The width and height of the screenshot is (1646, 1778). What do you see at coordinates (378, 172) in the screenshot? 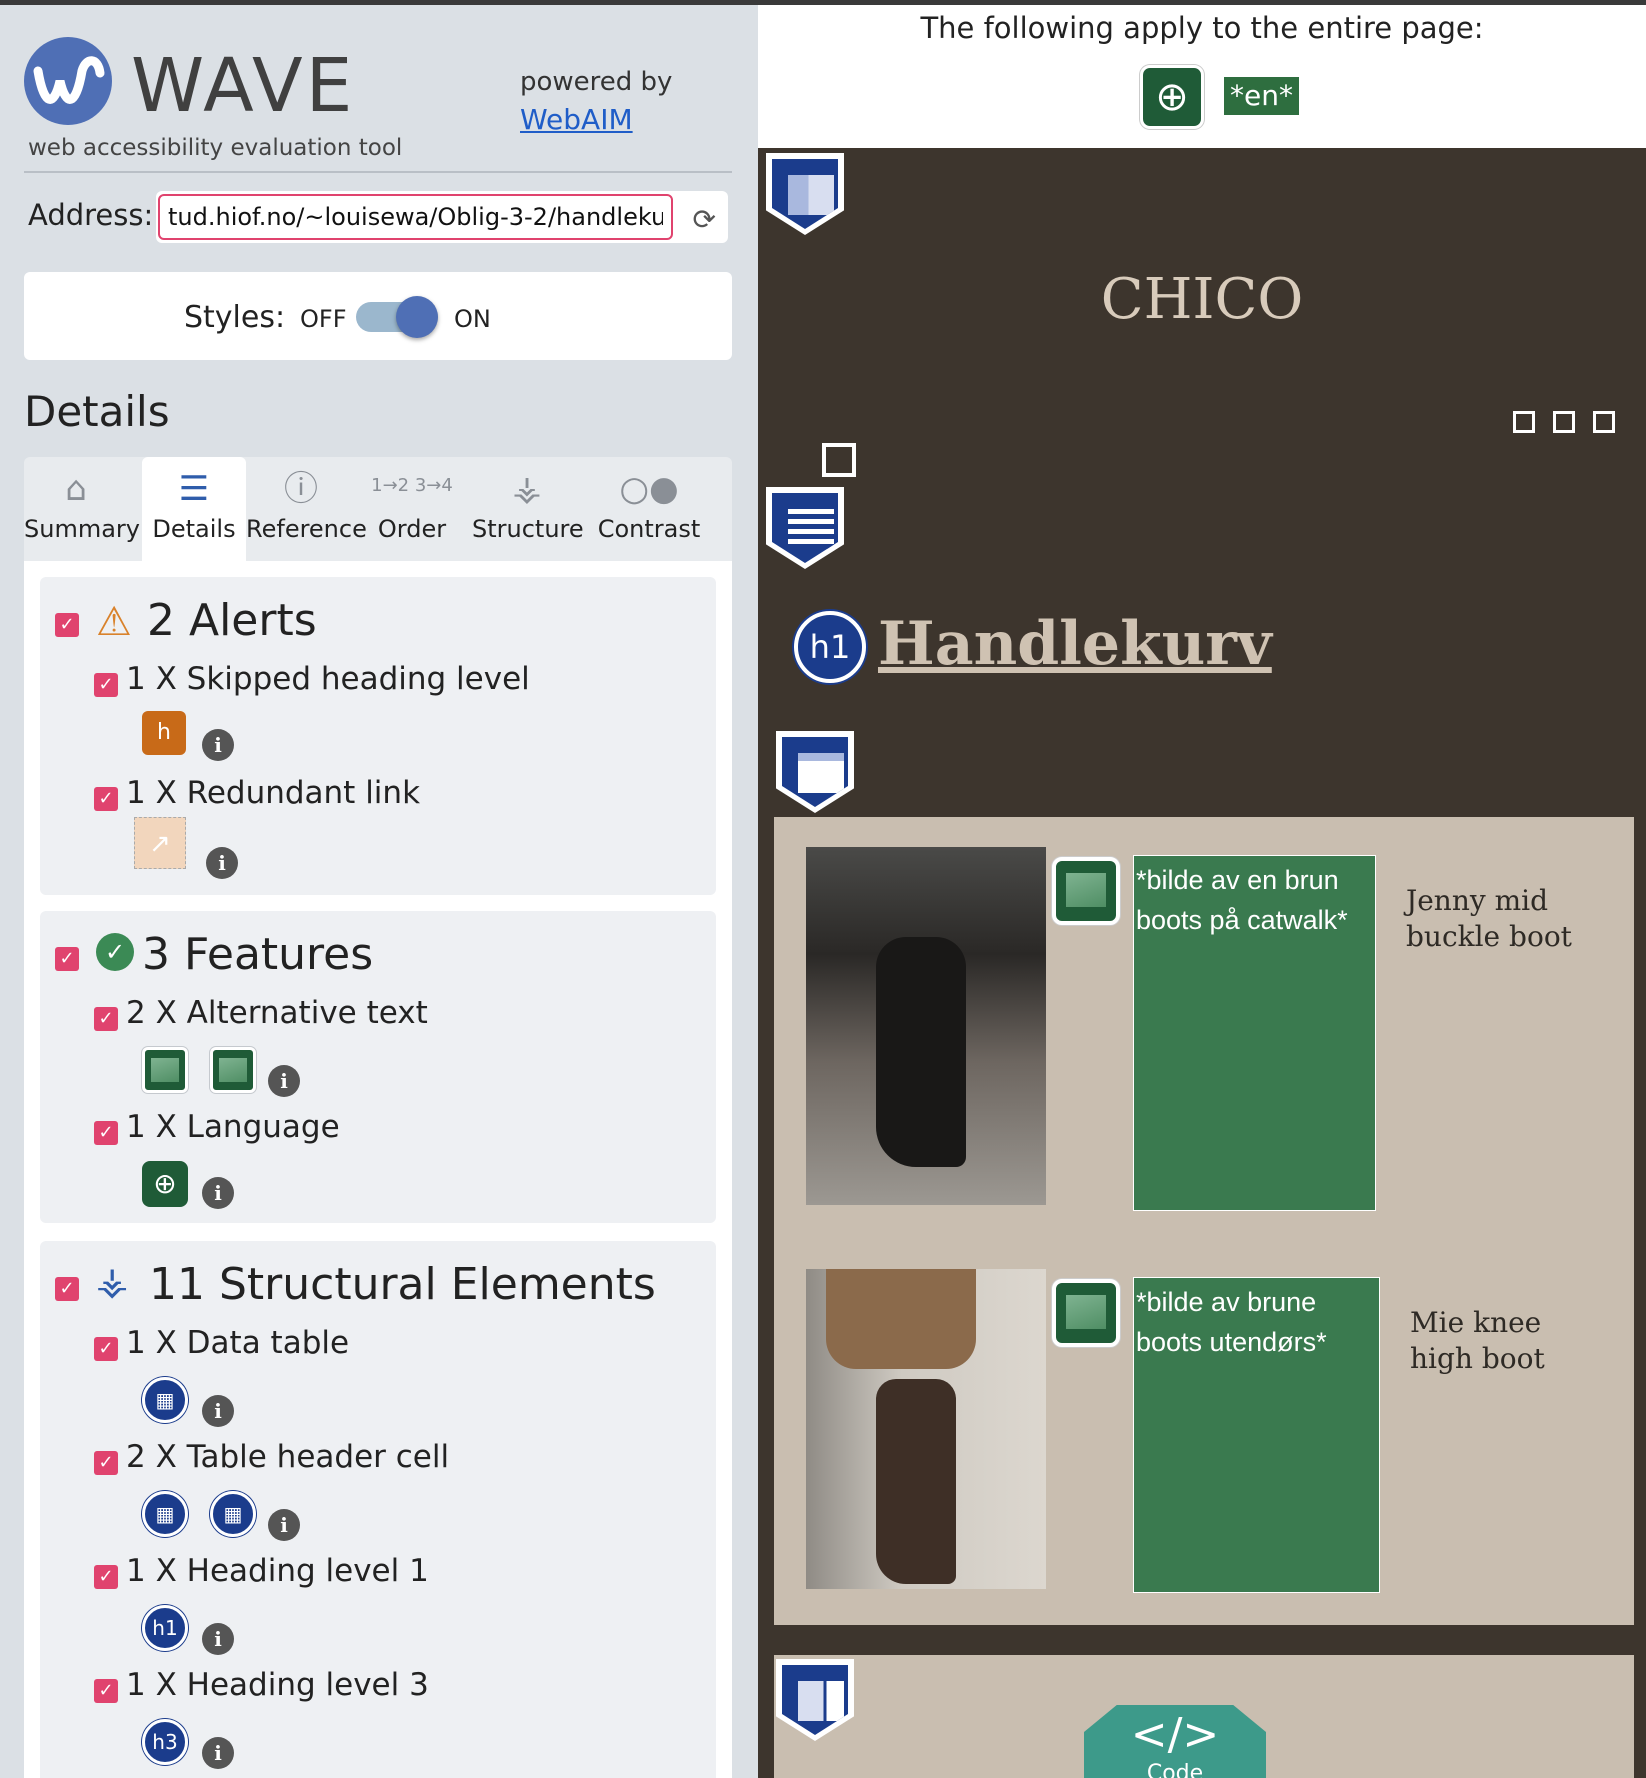
I see `divider` at bounding box center [378, 172].